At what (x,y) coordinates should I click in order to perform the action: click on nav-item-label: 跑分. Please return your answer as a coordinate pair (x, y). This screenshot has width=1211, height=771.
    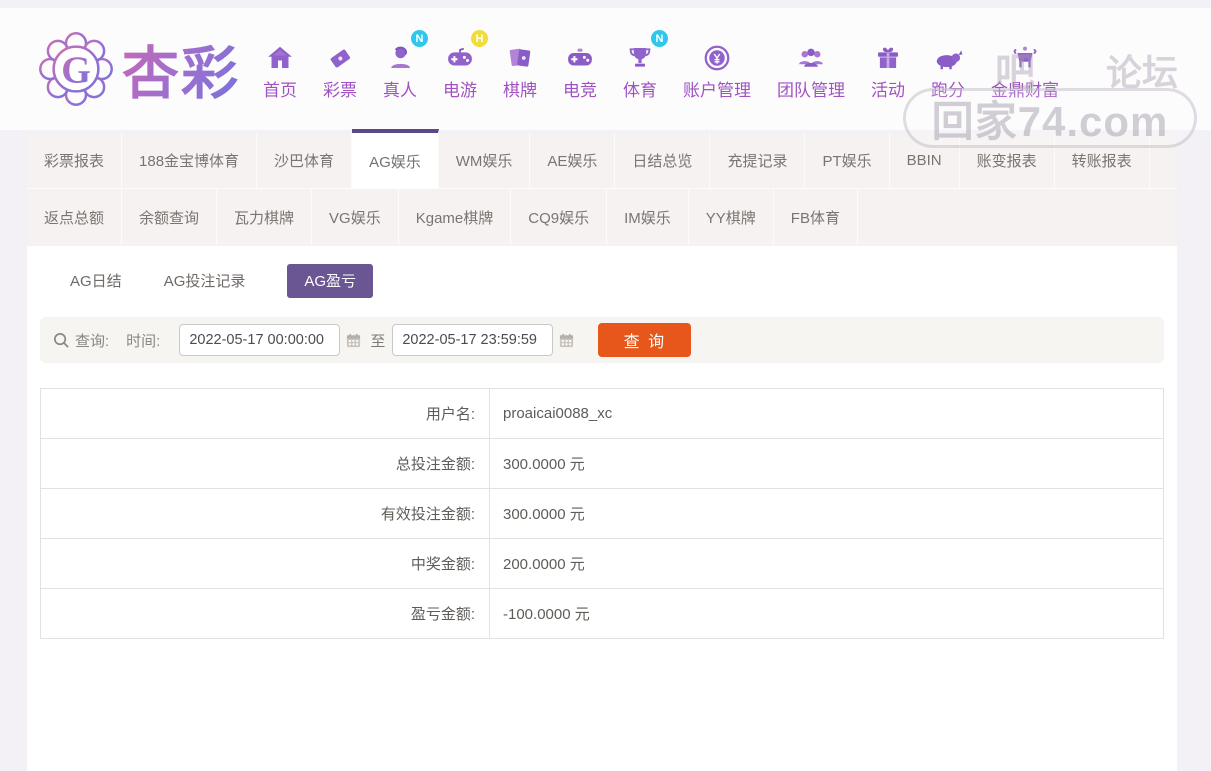
    Looking at the image, I should click on (948, 90).